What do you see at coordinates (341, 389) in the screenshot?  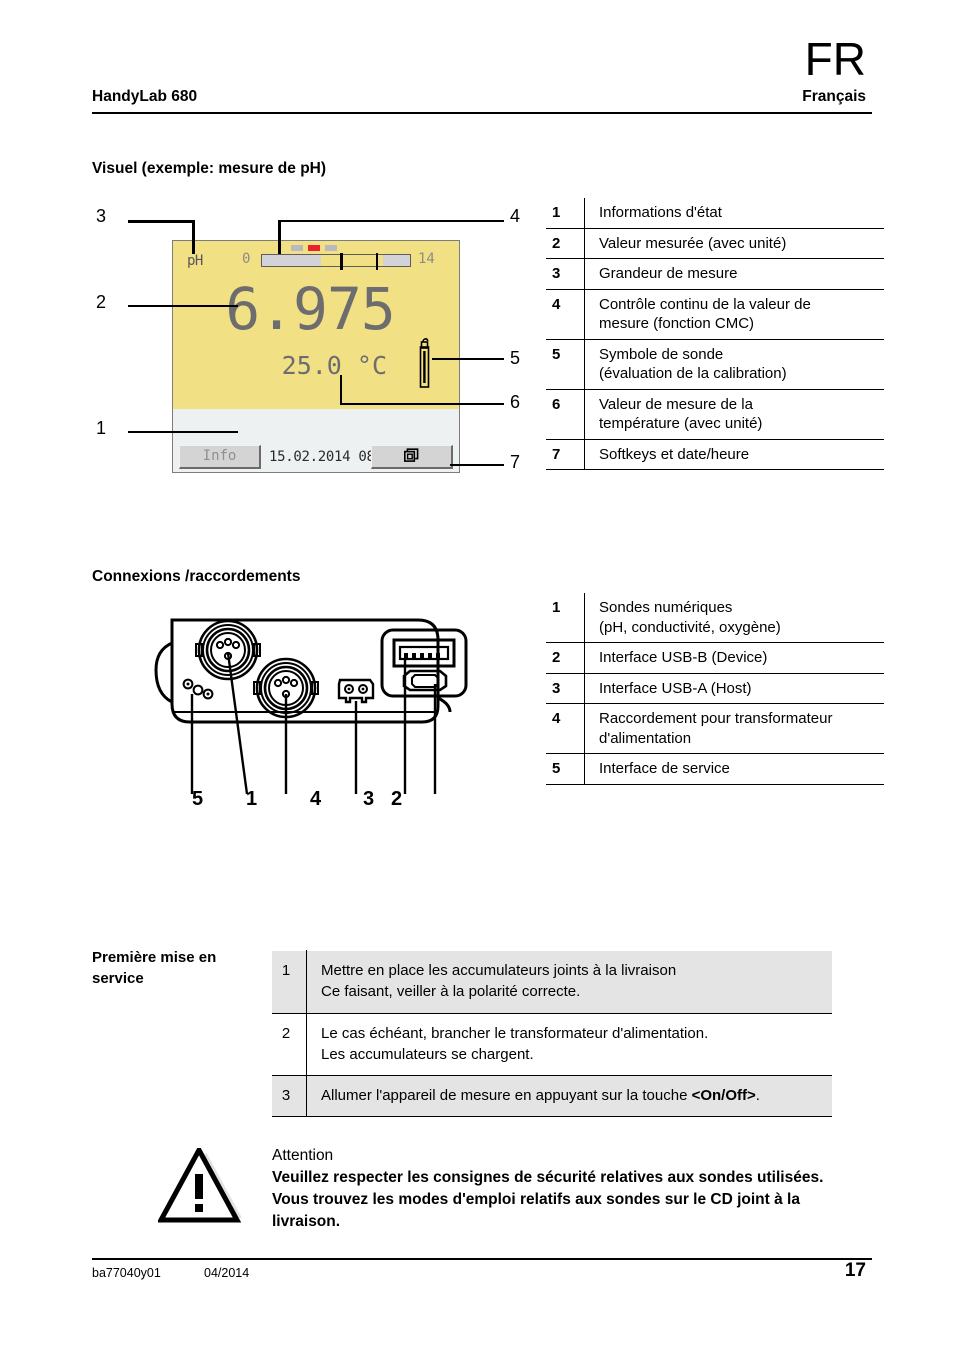 I see `leader-display-6-v` at bounding box center [341, 389].